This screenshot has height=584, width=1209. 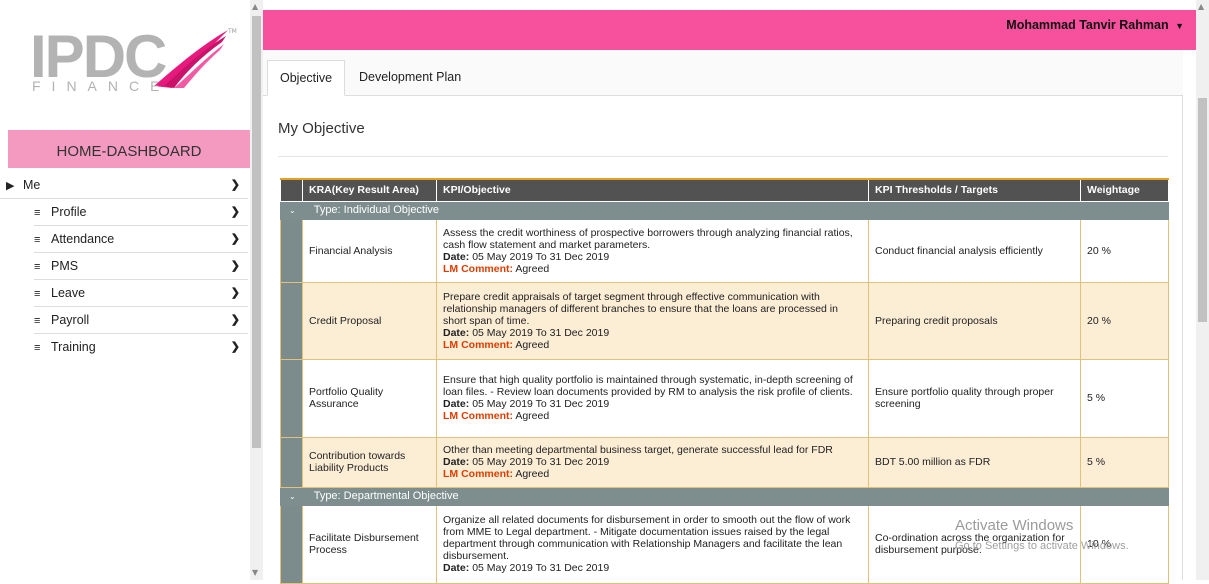 I want to click on group-row: ⌄ Type: Departmental Objective, so click(x=724, y=496).